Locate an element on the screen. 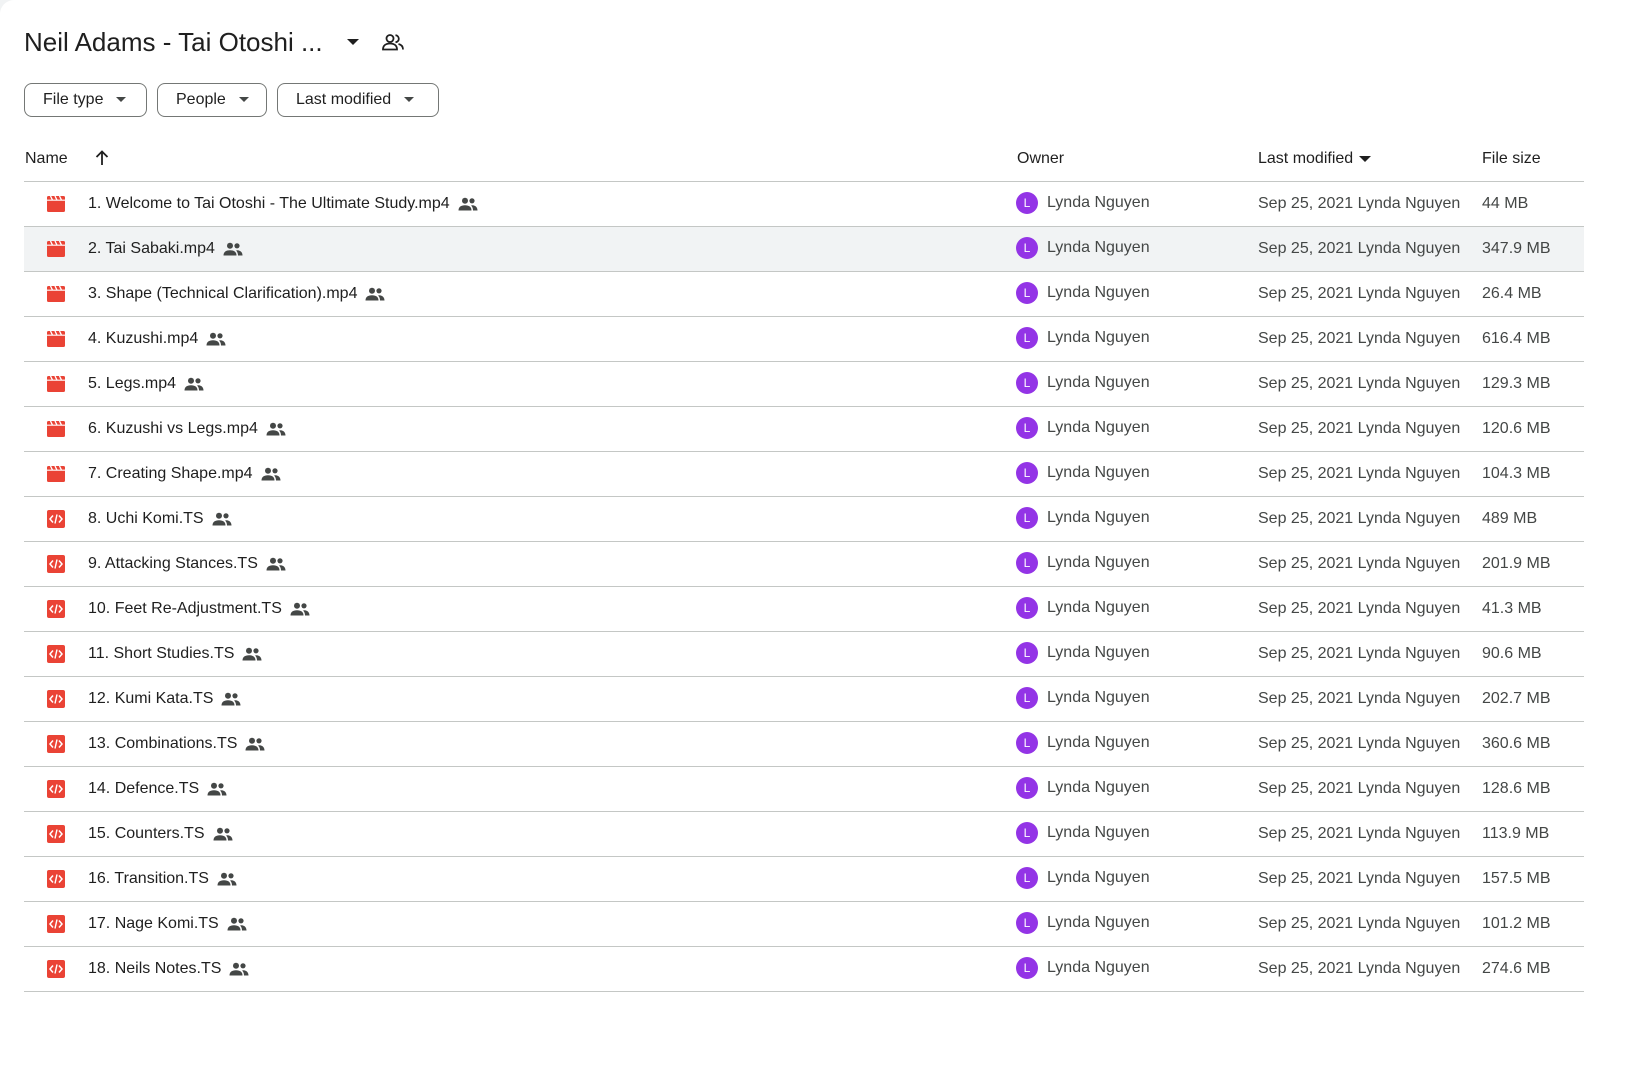  file-name: 7. Creating Shape.mp4 is located at coordinates (184, 474).